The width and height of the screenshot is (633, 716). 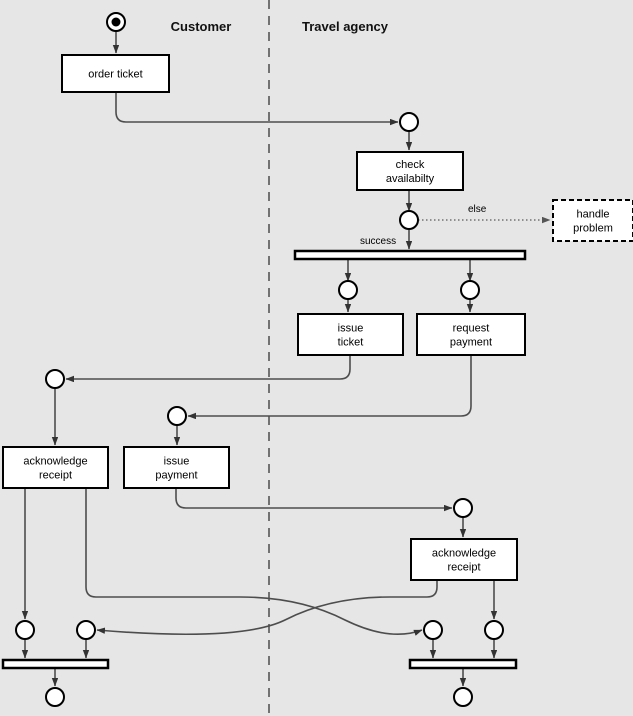 What do you see at coordinates (55, 462) in the screenshot?
I see `activity-label-ack_receipt_left: acknowledge` at bounding box center [55, 462].